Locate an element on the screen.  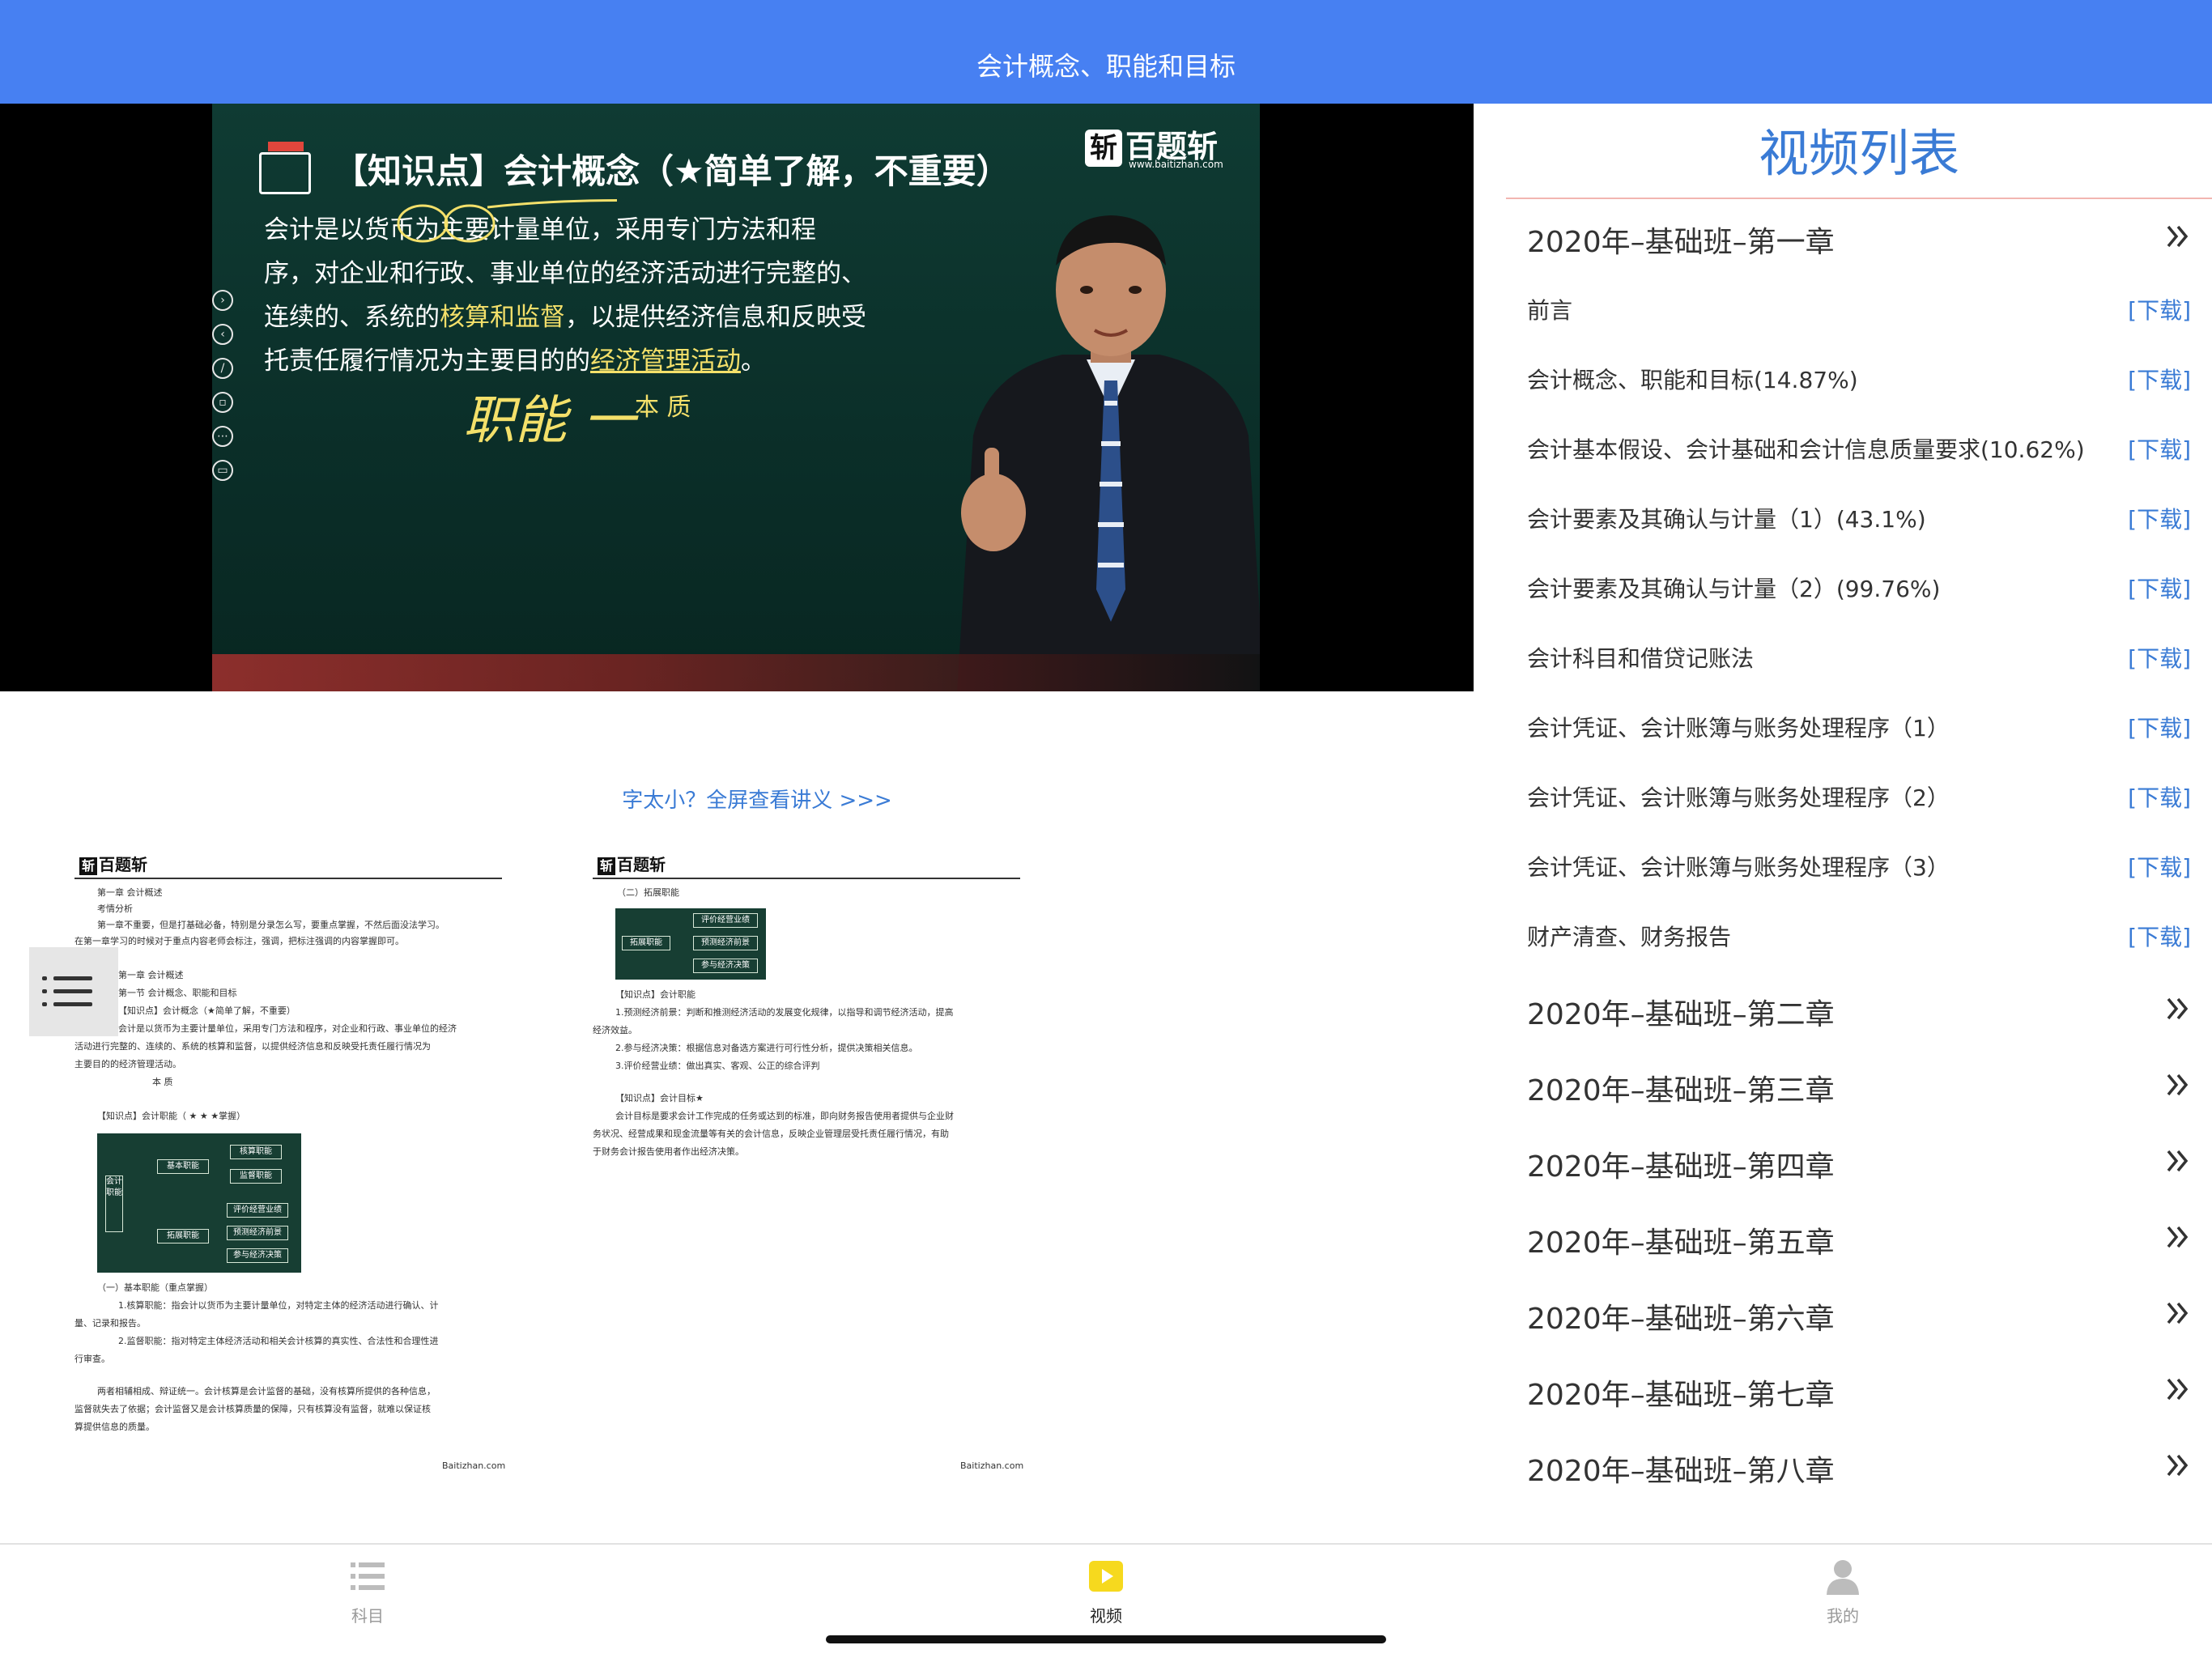
panel-title: 视频列表 is located at coordinates (1859, 153).